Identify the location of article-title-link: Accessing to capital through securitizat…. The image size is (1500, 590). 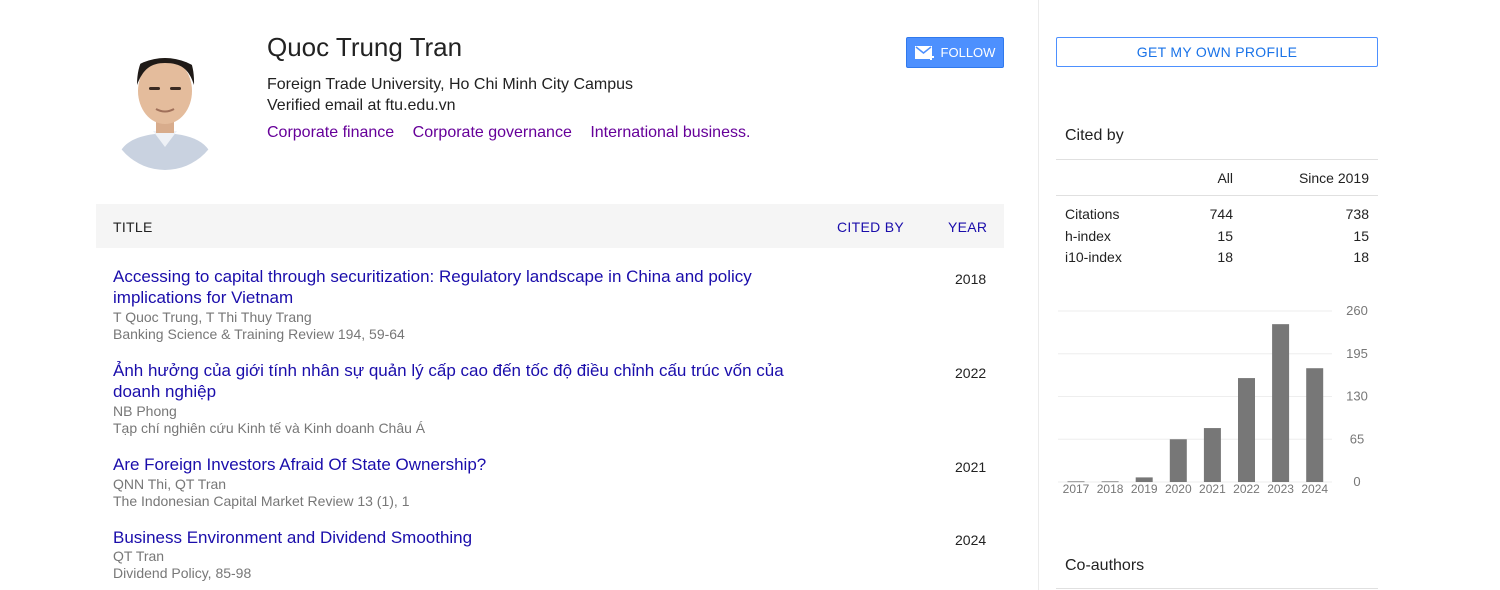
(458, 287).